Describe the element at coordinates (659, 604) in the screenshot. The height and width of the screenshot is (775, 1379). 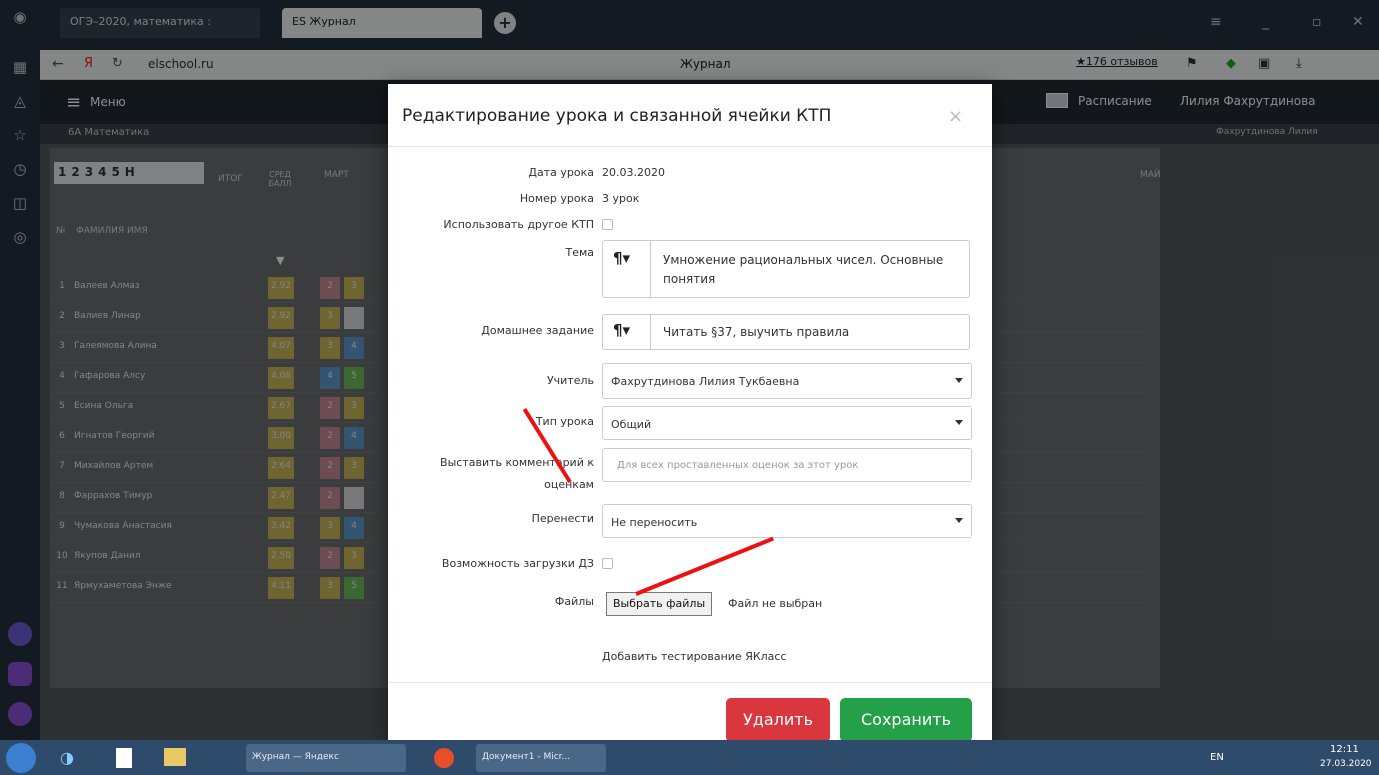
I see `choose-files-button: Выбрать файлы` at that location.